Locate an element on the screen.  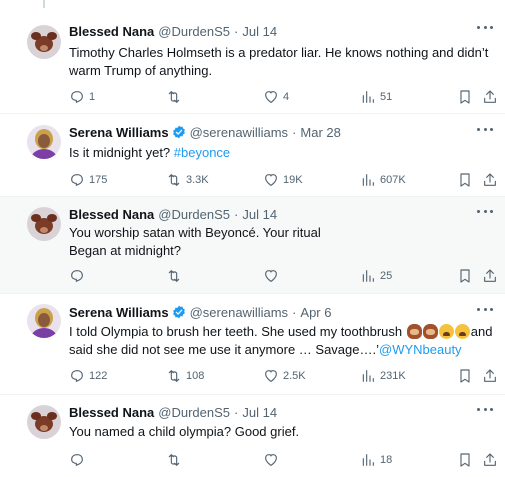
tweet-header: Blessed Nana @DurdenS5 · Jul 14 is located at coordinates (173, 214).